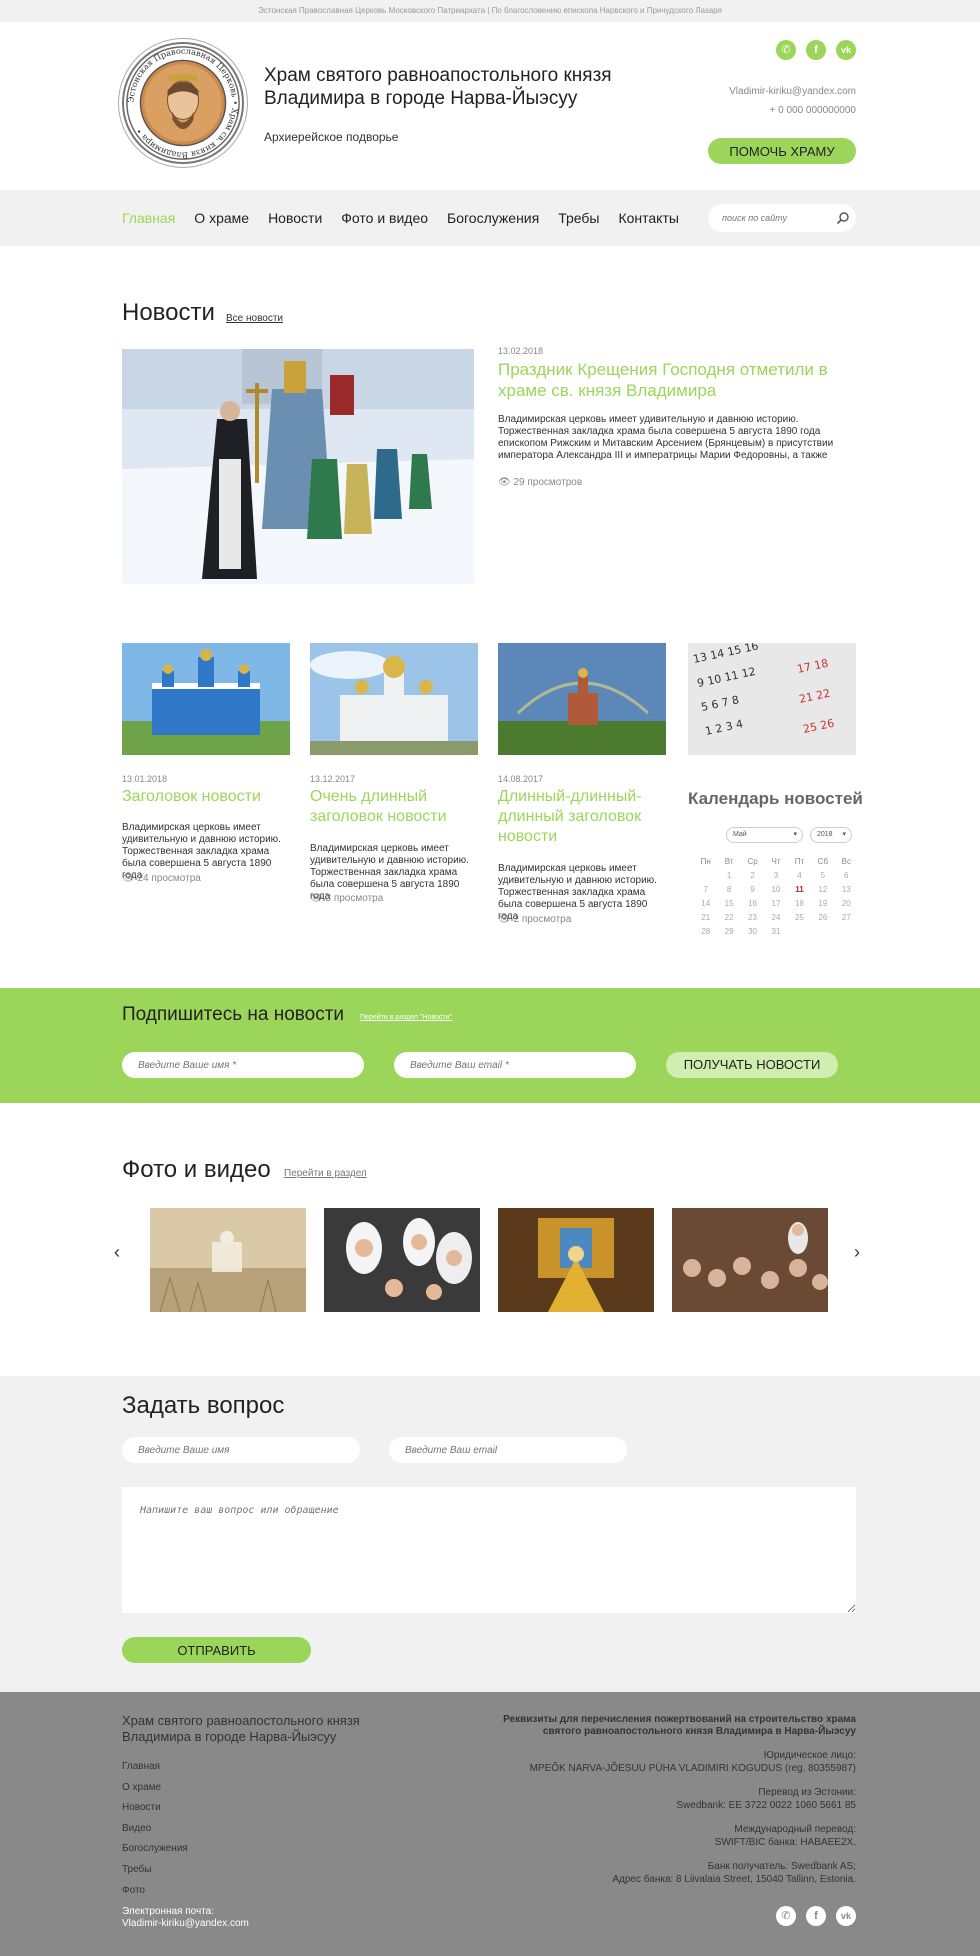  Describe the element at coordinates (752, 917) in the screenshot. I see `calendar-day: 23` at that location.